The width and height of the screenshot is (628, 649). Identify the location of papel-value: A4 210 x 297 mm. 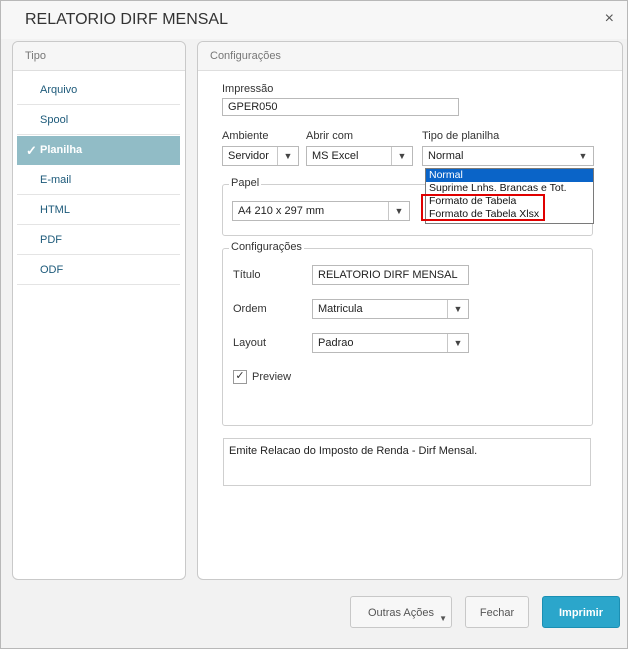
(281, 211).